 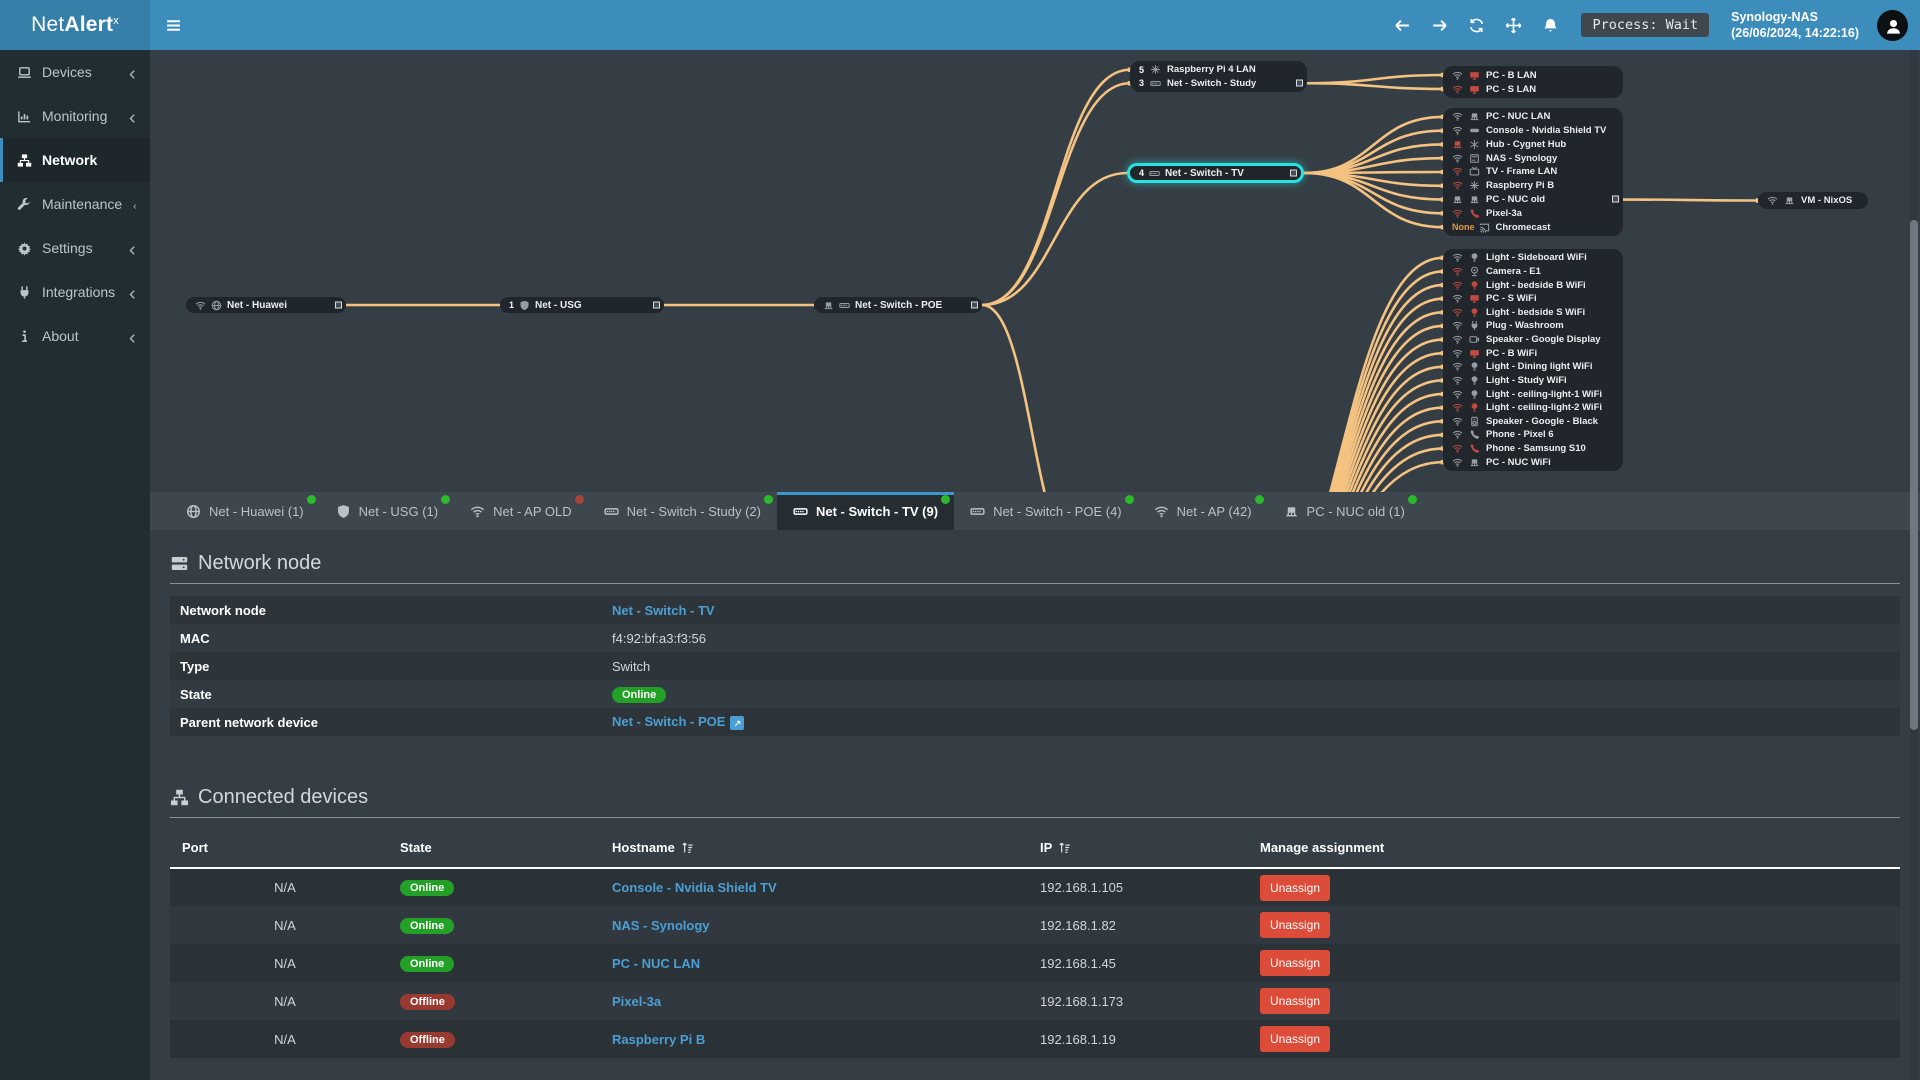 I want to click on sidebar-item-monitoring: Monitoring, so click(x=75, y=116).